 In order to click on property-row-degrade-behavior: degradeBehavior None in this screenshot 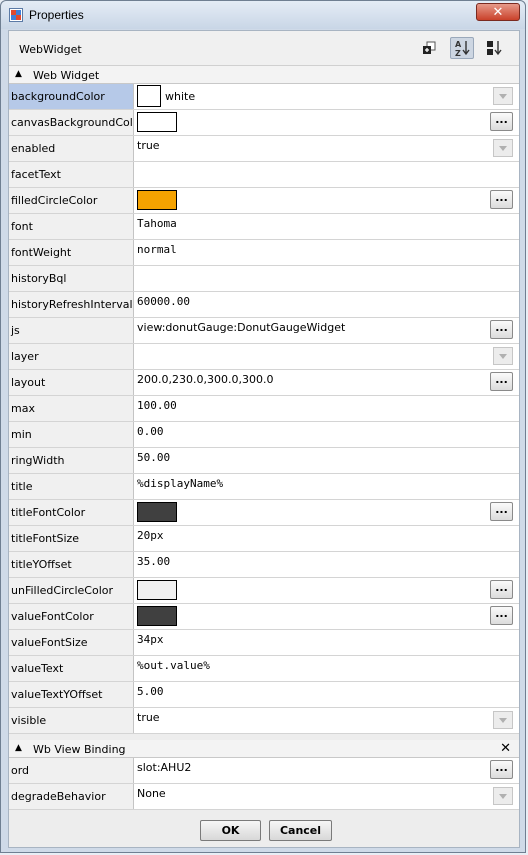, I will do `click(264, 797)`.